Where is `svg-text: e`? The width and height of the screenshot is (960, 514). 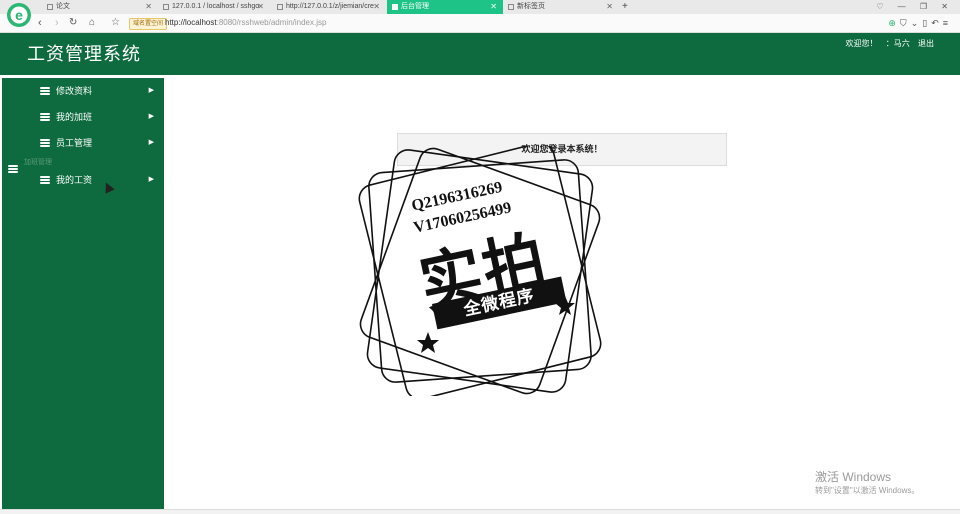
svg-text: e is located at coordinates (19, 15).